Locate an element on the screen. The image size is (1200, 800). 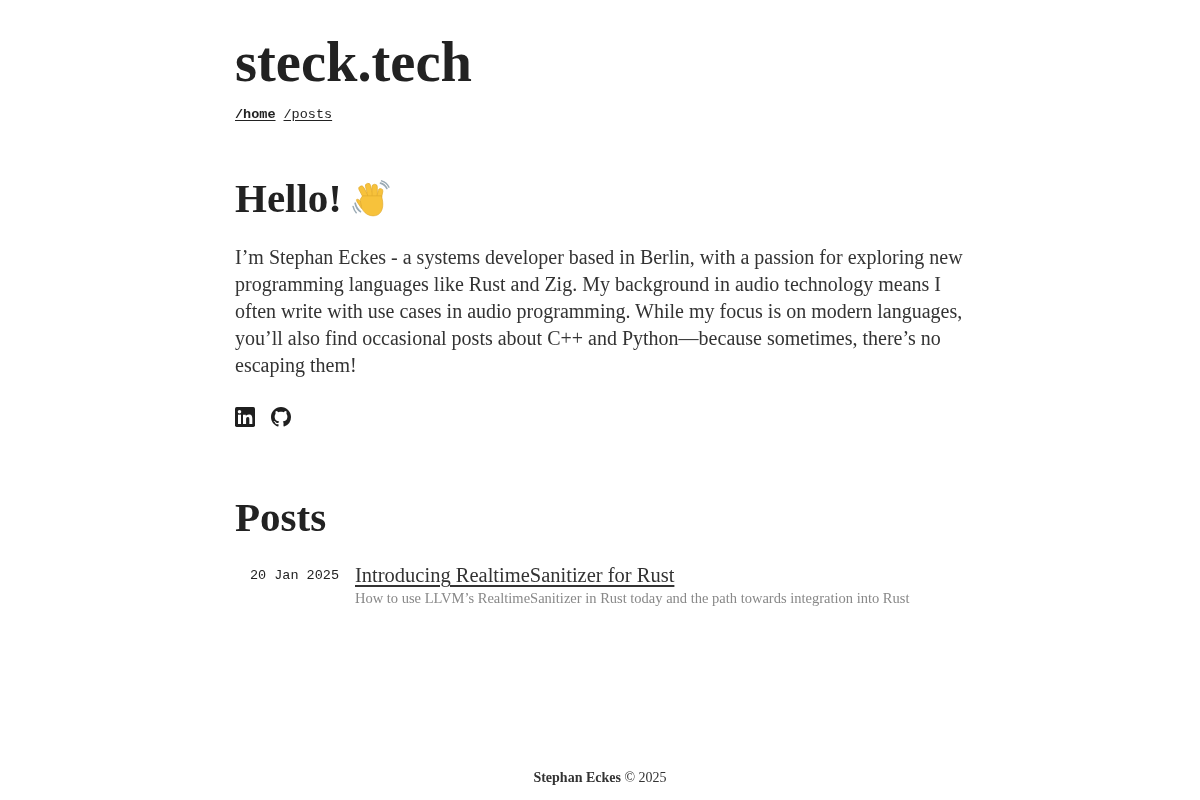
nav-link: /home is located at coordinates (255, 114).